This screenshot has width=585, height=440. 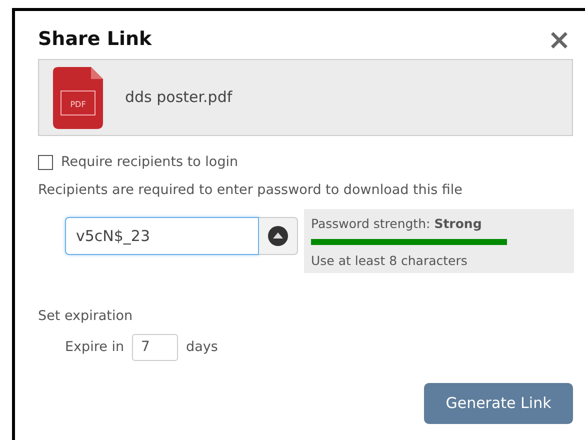 What do you see at coordinates (278, 235) in the screenshot?
I see `toggle-button` at bounding box center [278, 235].